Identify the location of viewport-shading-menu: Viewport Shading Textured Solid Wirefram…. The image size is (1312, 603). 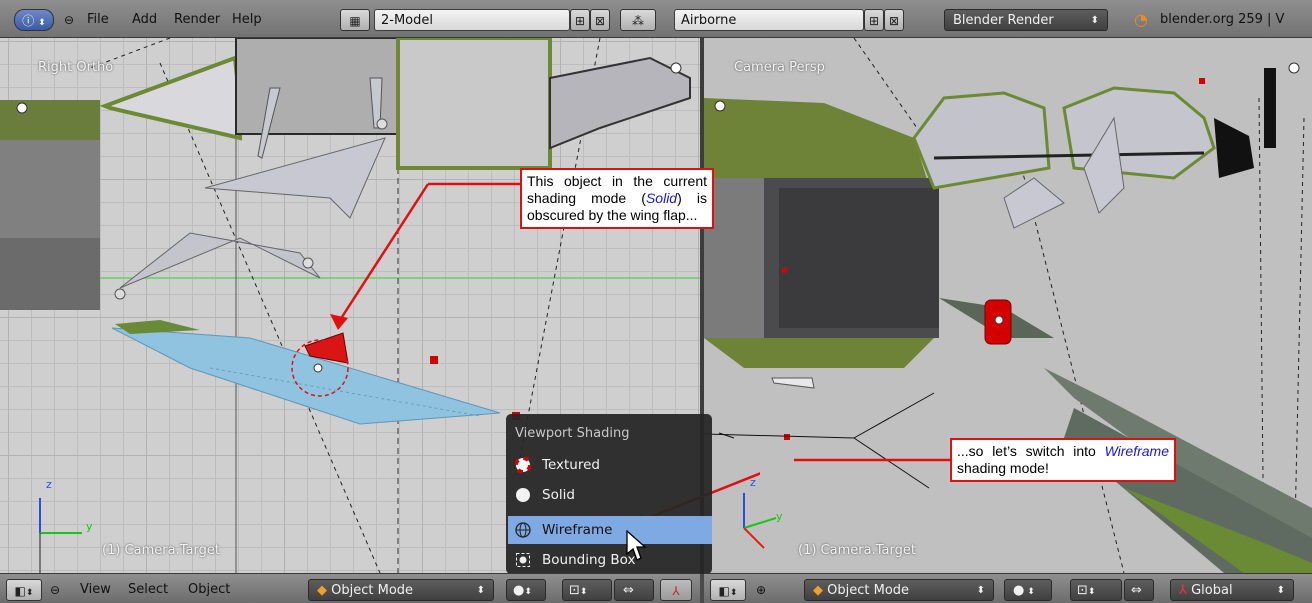
(609, 494).